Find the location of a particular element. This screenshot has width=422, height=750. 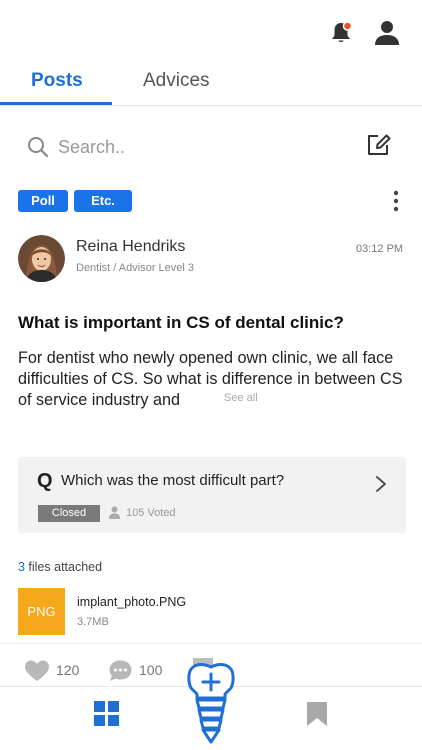

chevron-right-icon is located at coordinates (381, 484).